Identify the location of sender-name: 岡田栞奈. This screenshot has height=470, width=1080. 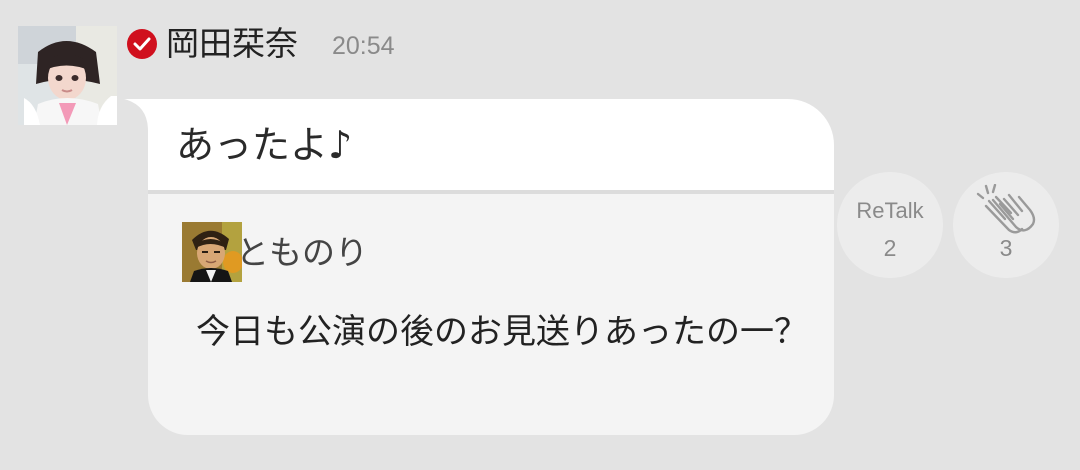
(232, 44).